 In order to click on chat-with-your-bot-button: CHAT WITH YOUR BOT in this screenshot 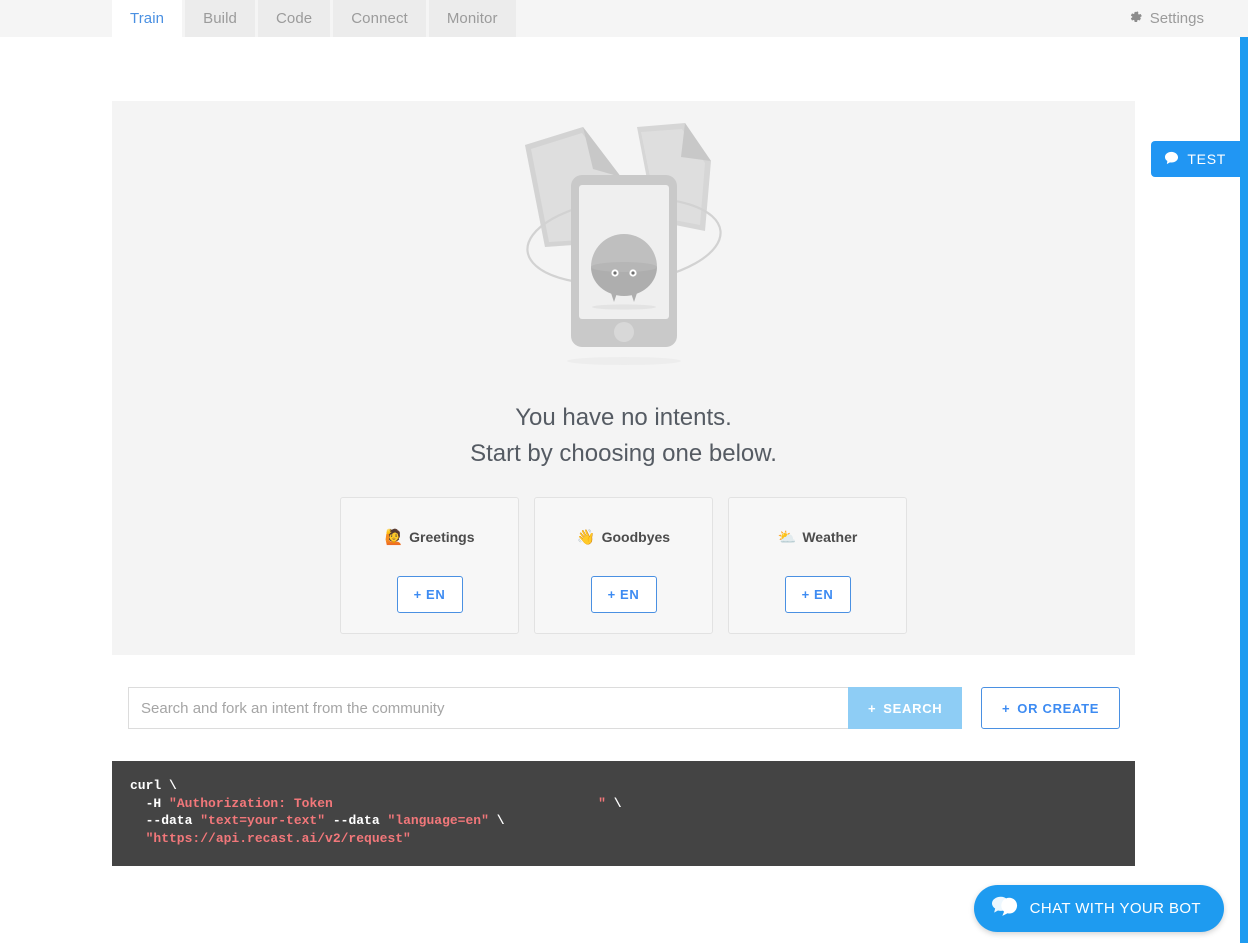, I will do `click(1098, 908)`.